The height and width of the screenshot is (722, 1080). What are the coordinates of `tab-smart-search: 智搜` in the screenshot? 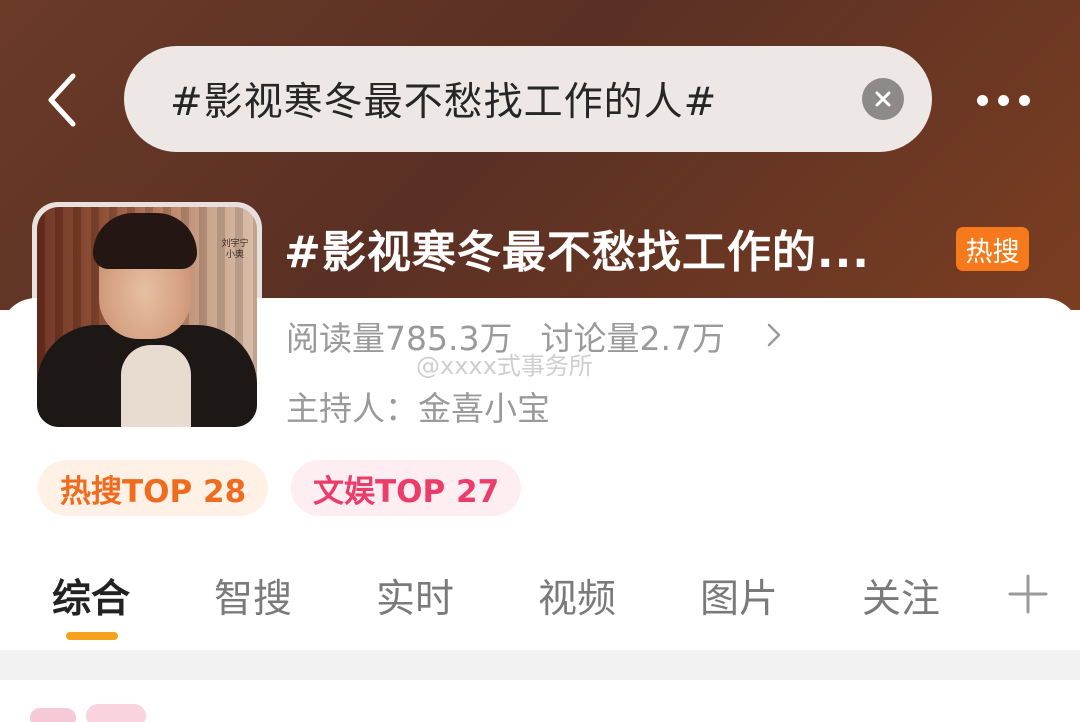 It's located at (253, 596).